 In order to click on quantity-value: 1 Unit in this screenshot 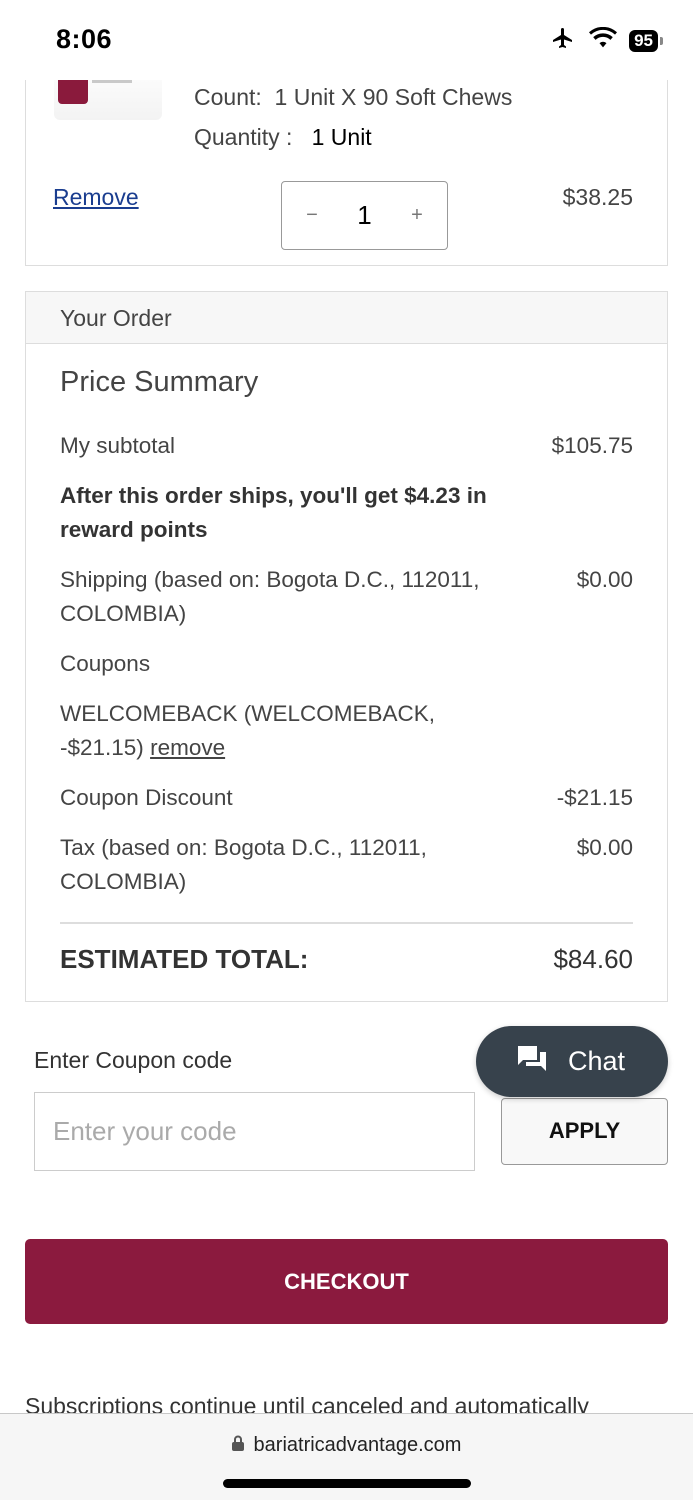, I will do `click(341, 137)`.